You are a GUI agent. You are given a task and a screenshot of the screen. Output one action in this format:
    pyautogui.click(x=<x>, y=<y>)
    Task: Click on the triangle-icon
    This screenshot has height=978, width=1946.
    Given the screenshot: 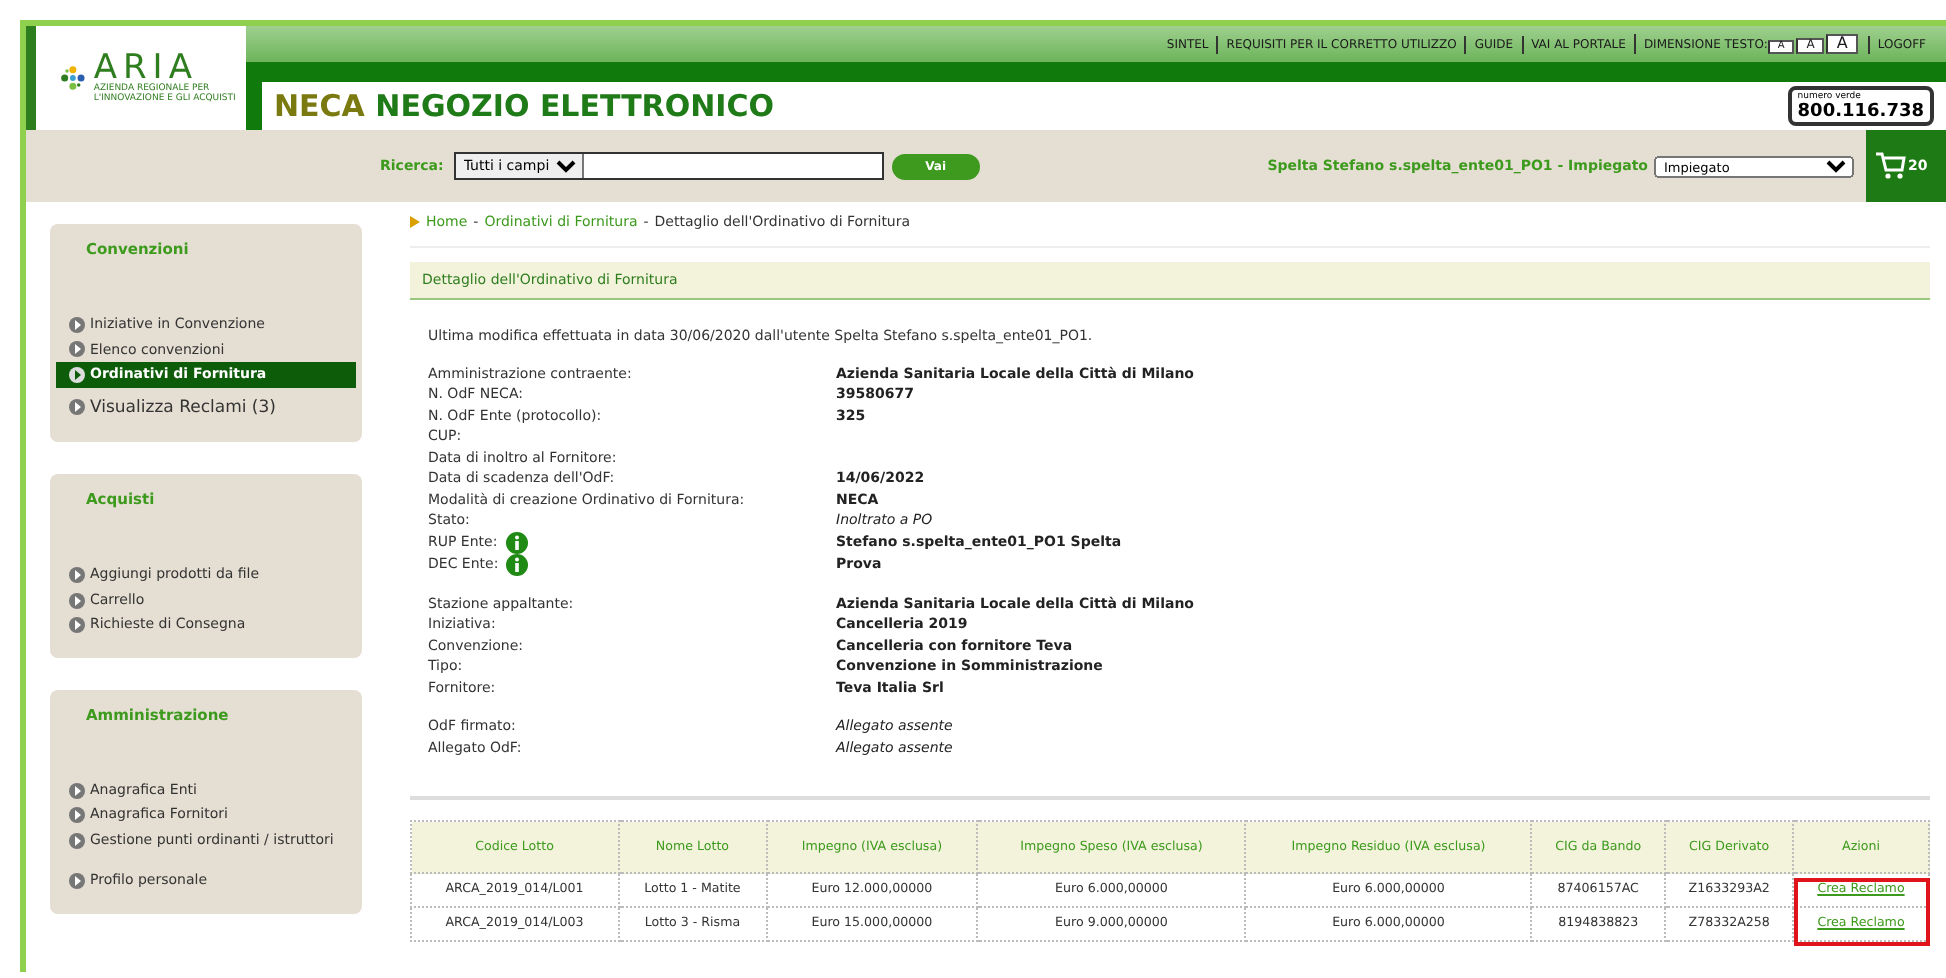 What is the action you would take?
    pyautogui.click(x=415, y=222)
    